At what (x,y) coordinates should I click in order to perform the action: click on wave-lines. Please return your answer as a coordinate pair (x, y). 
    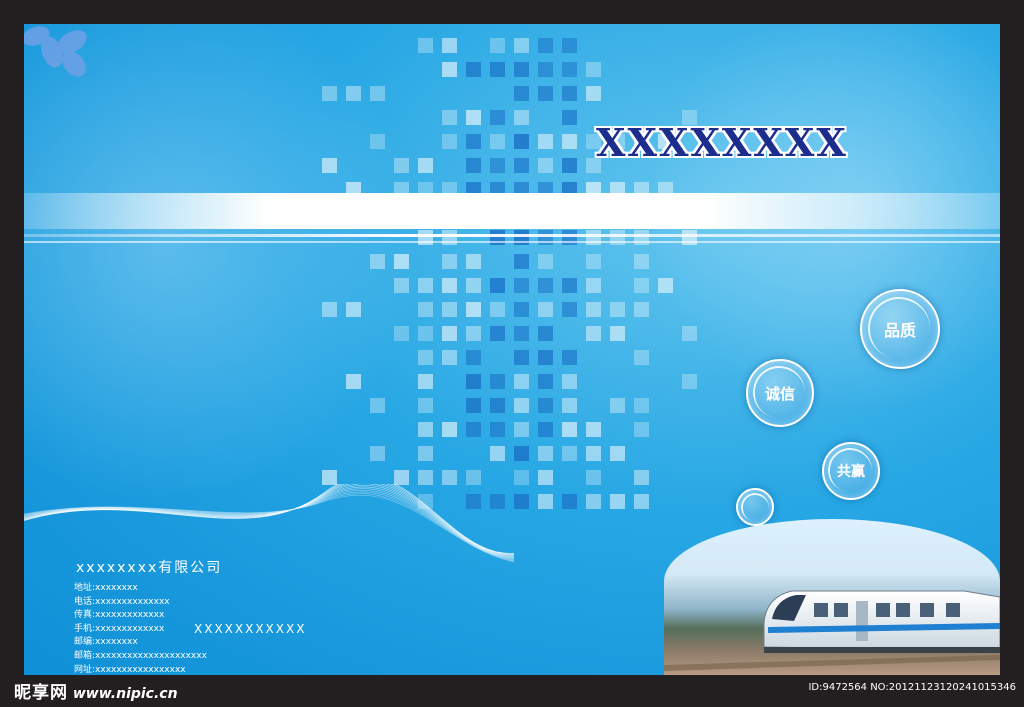
    Looking at the image, I should click on (269, 523).